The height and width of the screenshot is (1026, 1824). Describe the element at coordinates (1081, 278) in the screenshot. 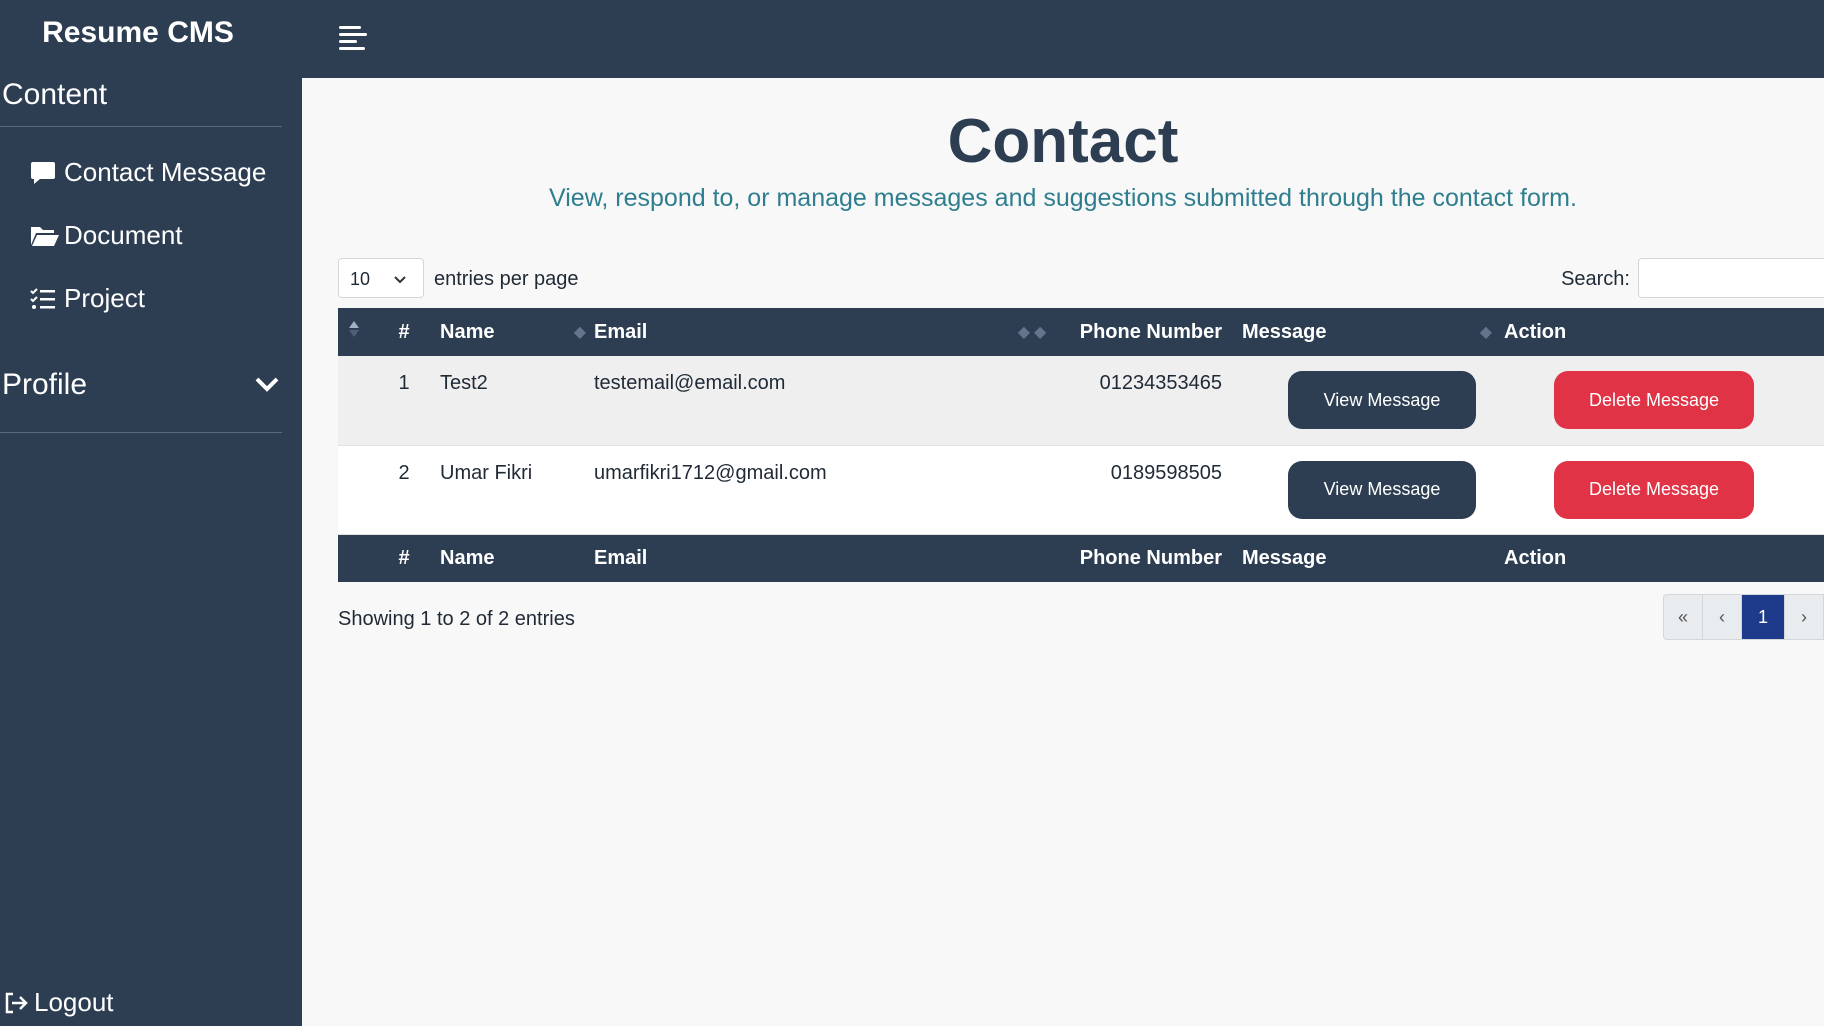

I see `table-controls: 10 entries per page Search:` at that location.